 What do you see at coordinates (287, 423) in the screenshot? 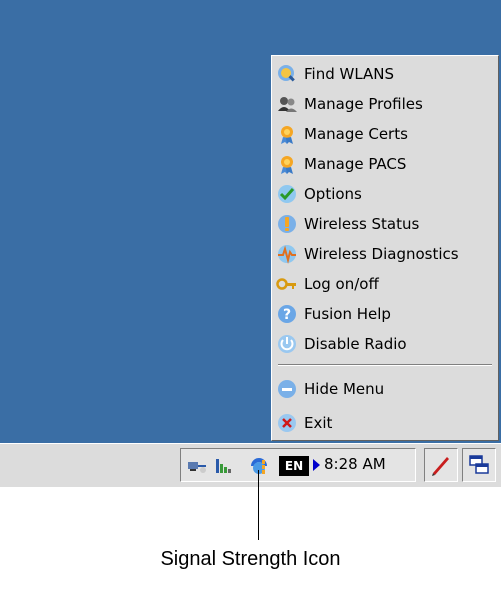
I see `exit-icon` at bounding box center [287, 423].